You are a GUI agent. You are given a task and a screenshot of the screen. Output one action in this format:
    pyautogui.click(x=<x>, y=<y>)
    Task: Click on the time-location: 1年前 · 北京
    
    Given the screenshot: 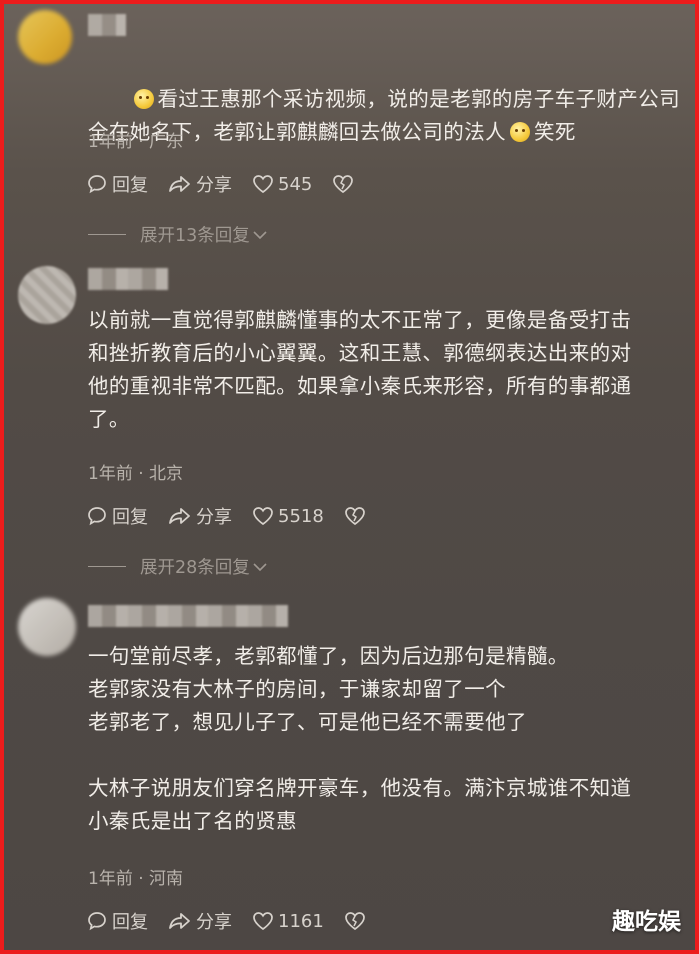 What is the action you would take?
    pyautogui.click(x=136, y=474)
    